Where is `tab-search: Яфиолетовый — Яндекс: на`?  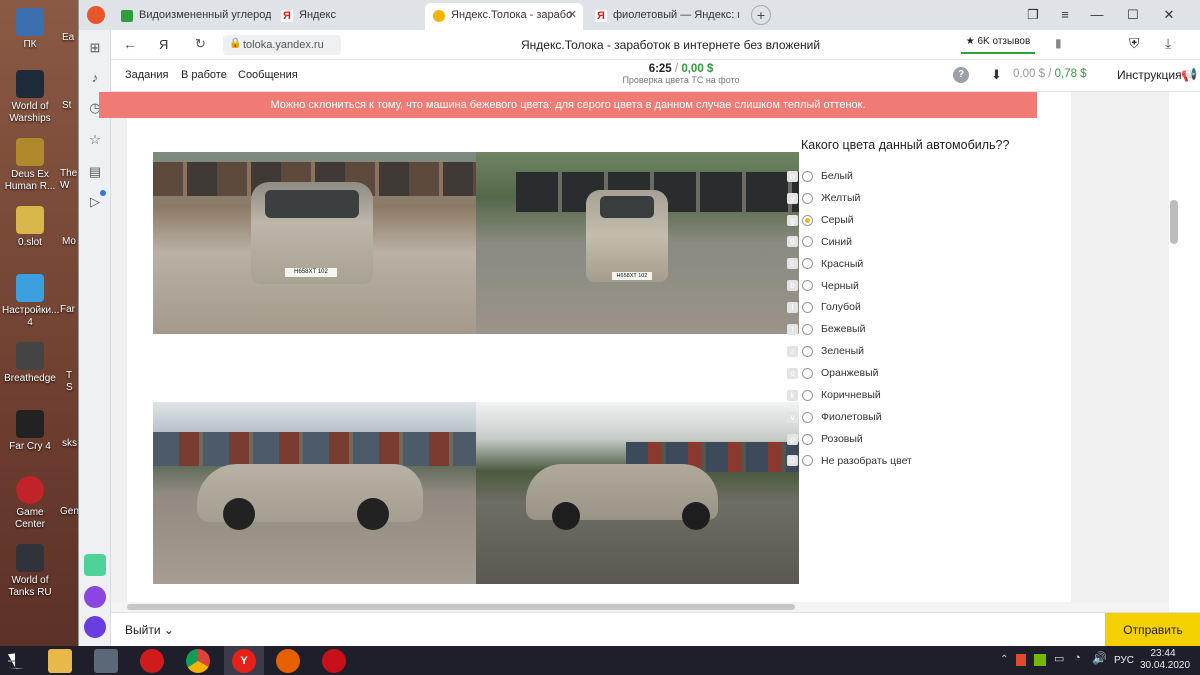 tab-search: Яфиолетовый — Яндекс: на is located at coordinates (663, 16).